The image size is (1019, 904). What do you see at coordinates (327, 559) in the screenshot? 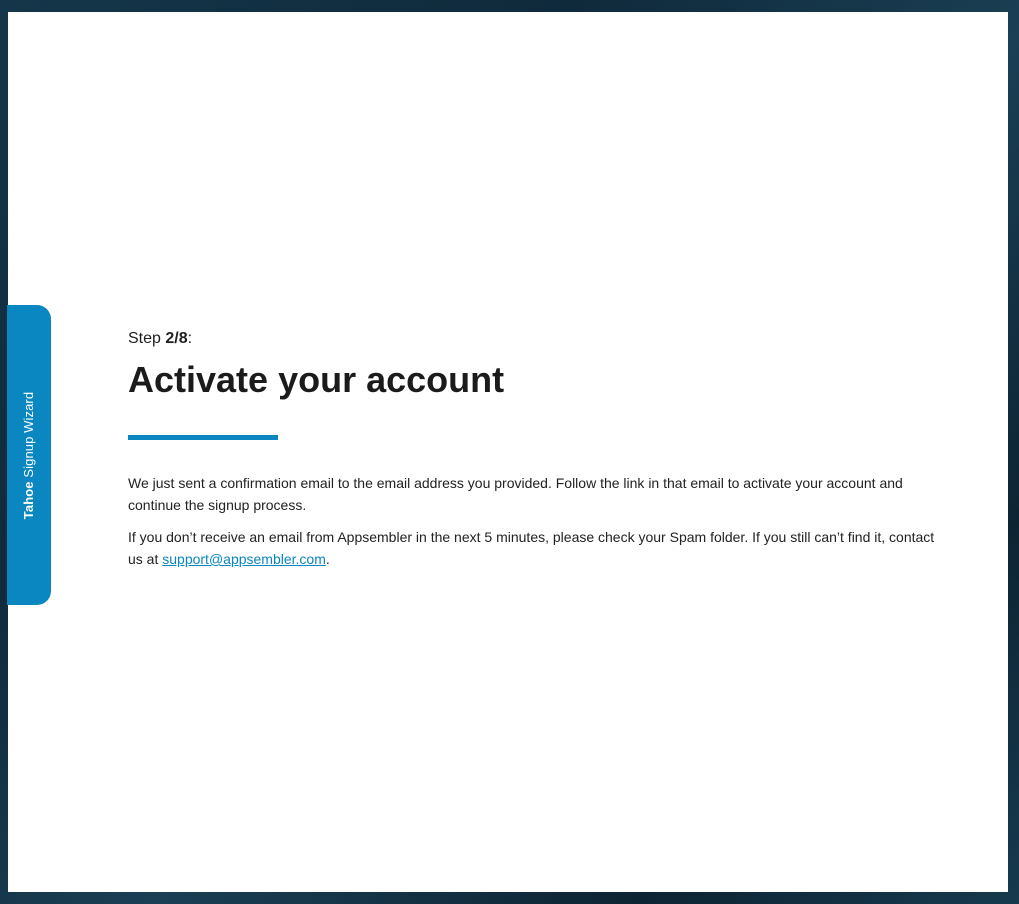
I see `spam-notice-end: .` at bounding box center [327, 559].